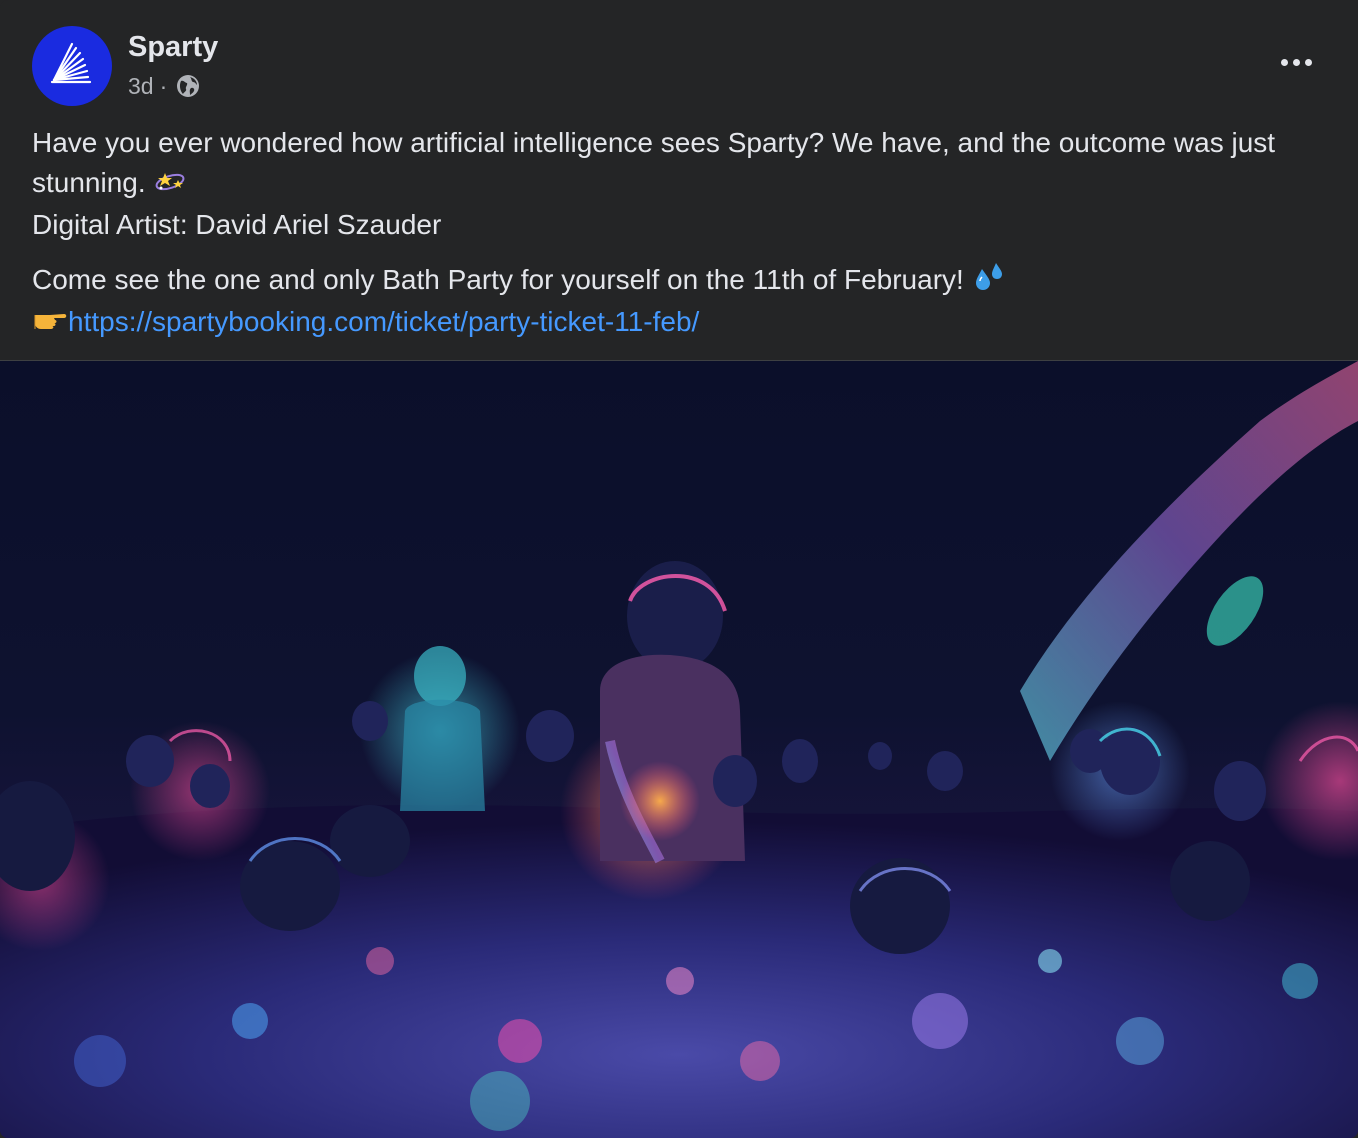 The height and width of the screenshot is (1138, 1358). What do you see at coordinates (679, 55) in the screenshot?
I see `post-header: Sparty 3d ·` at bounding box center [679, 55].